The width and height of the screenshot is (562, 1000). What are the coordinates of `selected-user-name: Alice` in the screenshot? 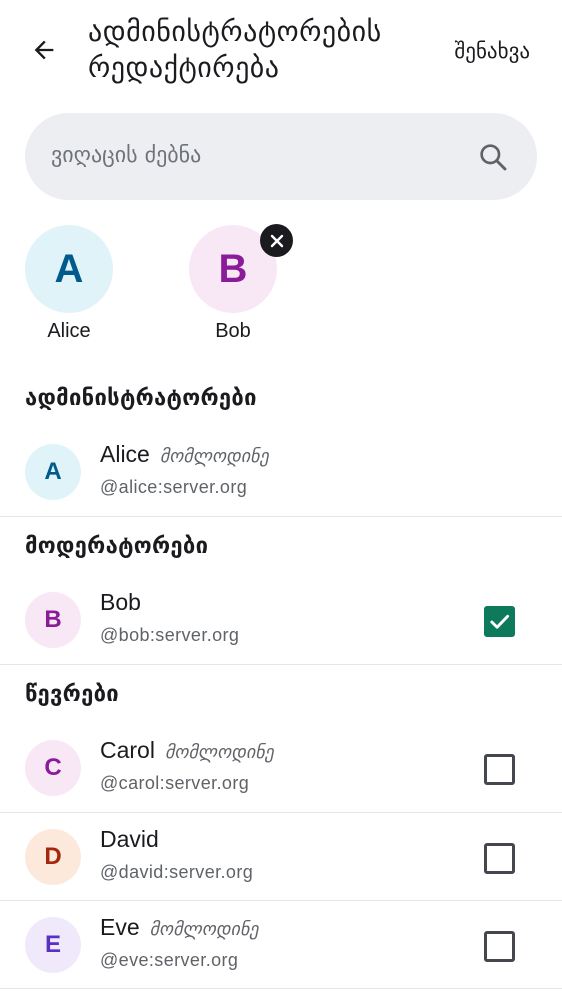 It's located at (69, 331).